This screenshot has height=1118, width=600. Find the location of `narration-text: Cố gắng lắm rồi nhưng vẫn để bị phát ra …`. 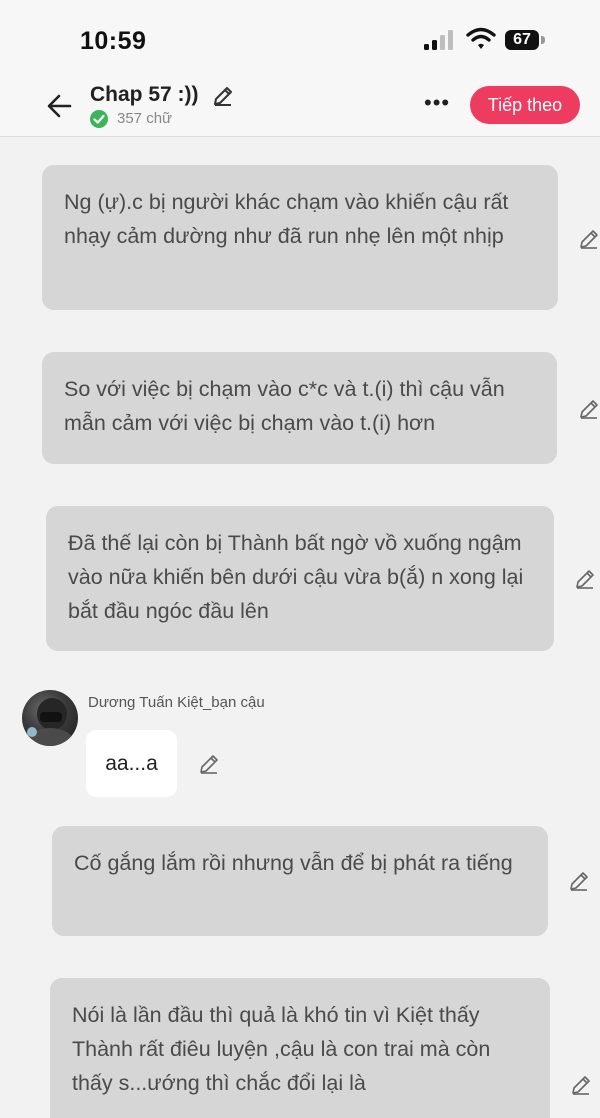

narration-text: Cố gắng lắm rồi nhưng vẫn để bị phát ra … is located at coordinates (293, 863).